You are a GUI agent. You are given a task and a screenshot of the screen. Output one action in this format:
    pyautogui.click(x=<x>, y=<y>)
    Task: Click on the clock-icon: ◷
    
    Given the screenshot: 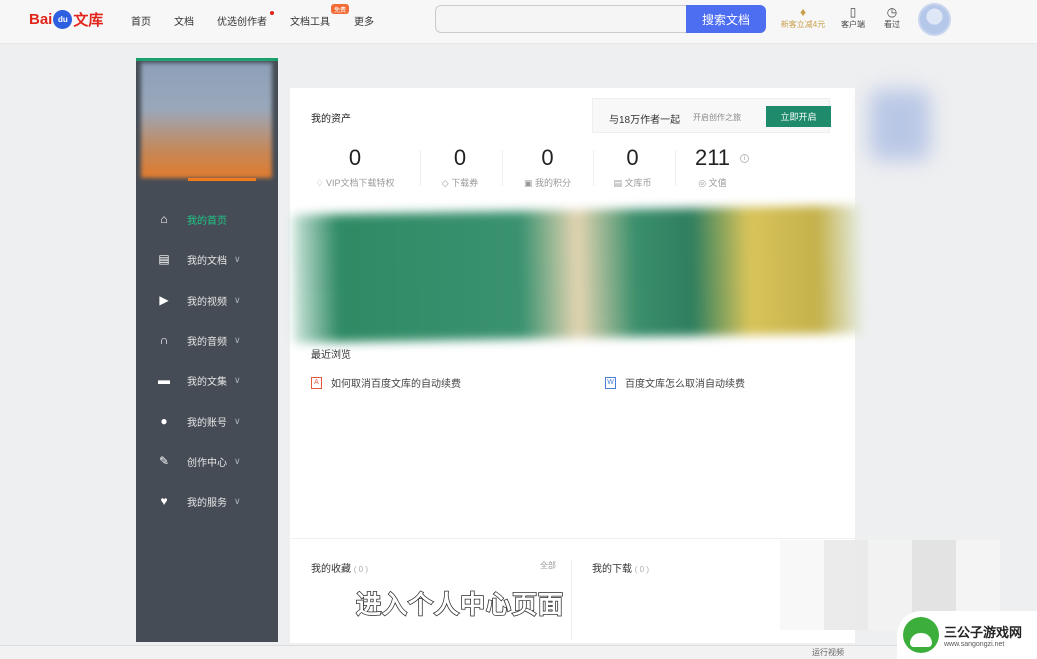 What is the action you would take?
    pyautogui.click(x=892, y=12)
    